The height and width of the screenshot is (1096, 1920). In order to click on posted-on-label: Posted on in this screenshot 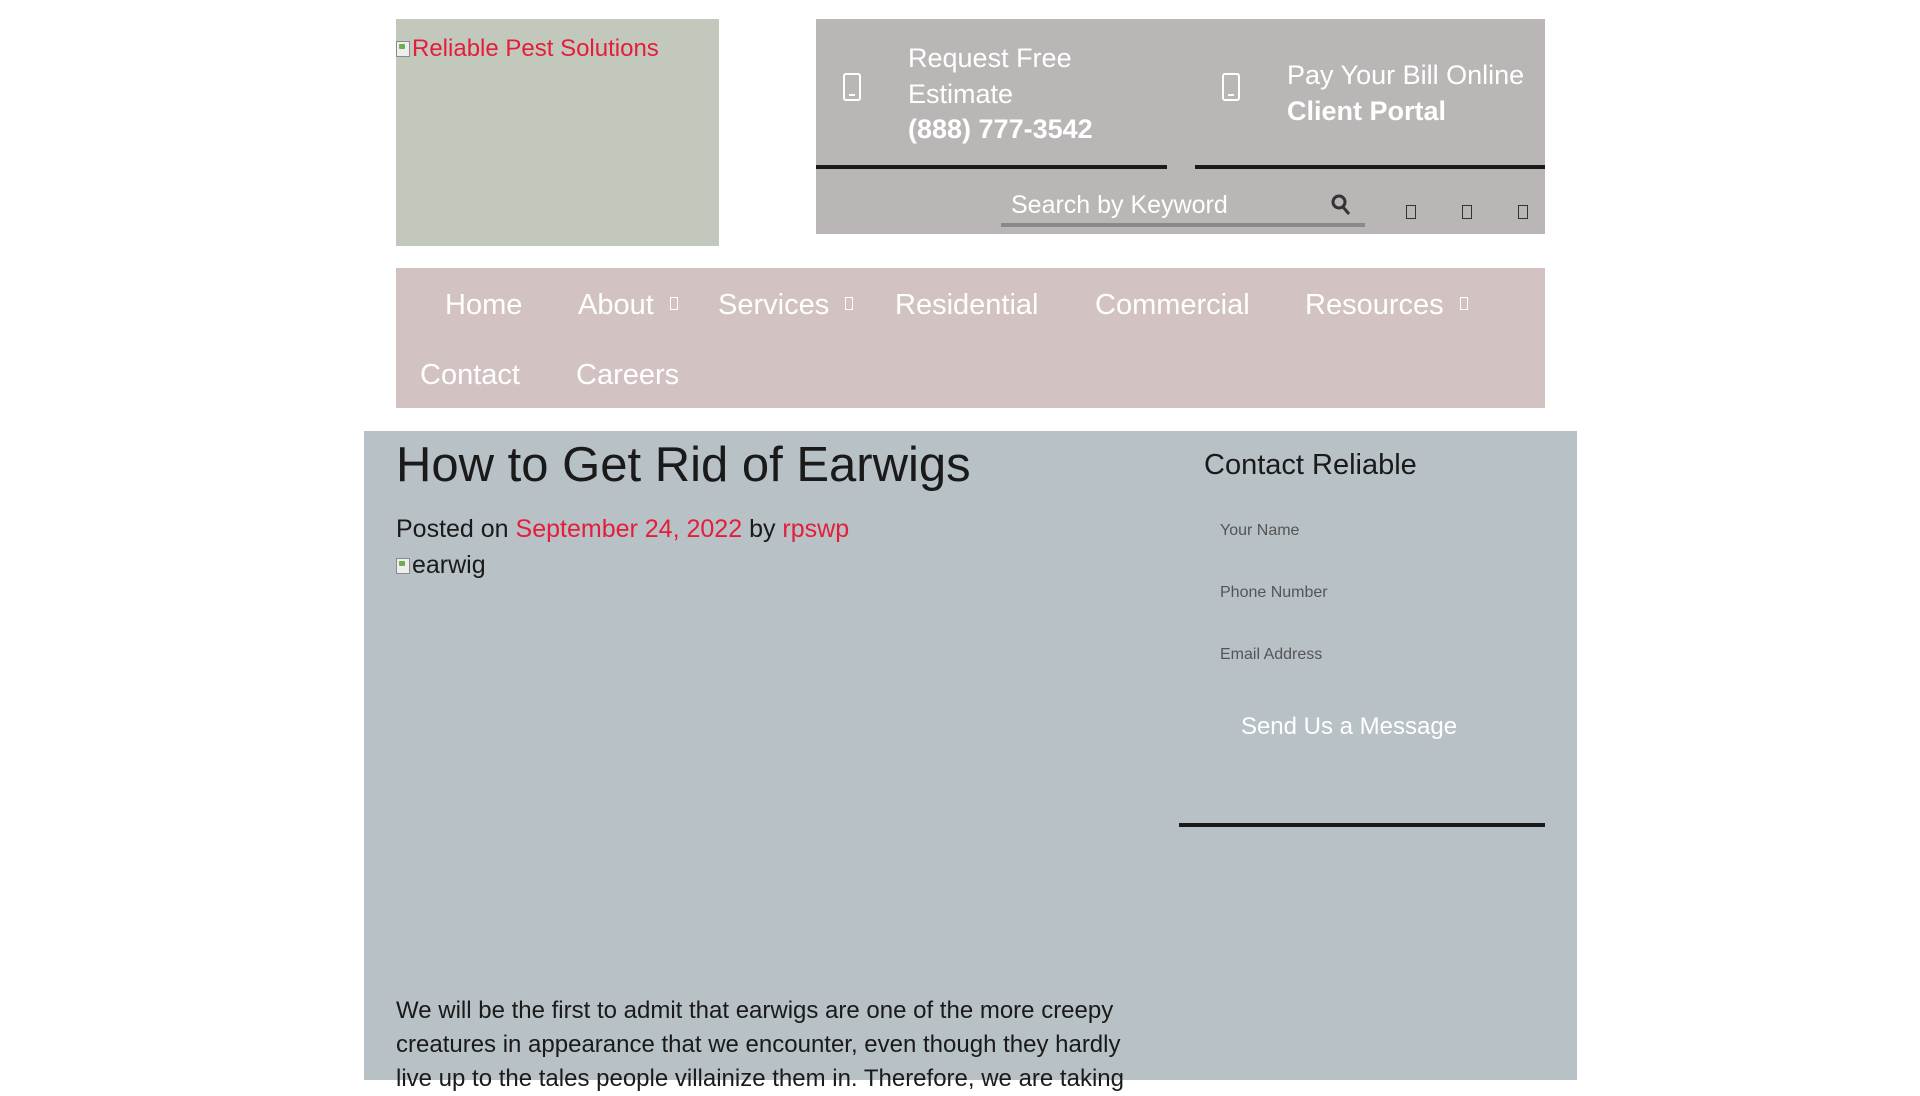, I will do `click(452, 529)`.